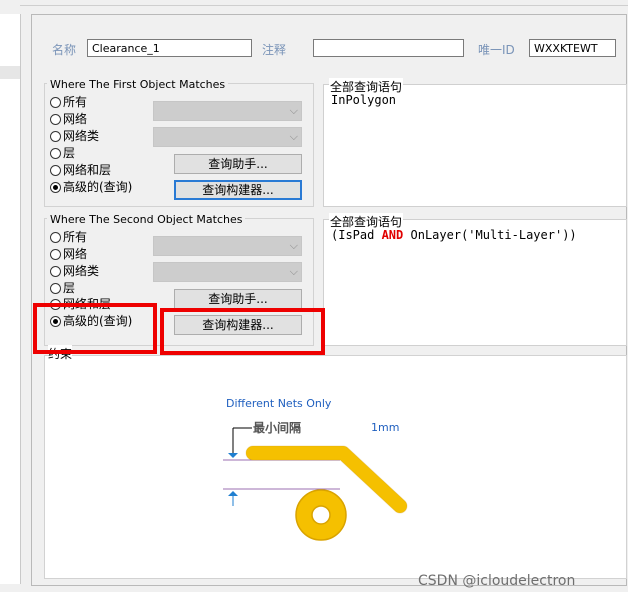 The height and width of the screenshot is (599, 628). Describe the element at coordinates (138, 84) in the screenshot. I see `first-object-group-title: Where The First Object Matches` at that location.